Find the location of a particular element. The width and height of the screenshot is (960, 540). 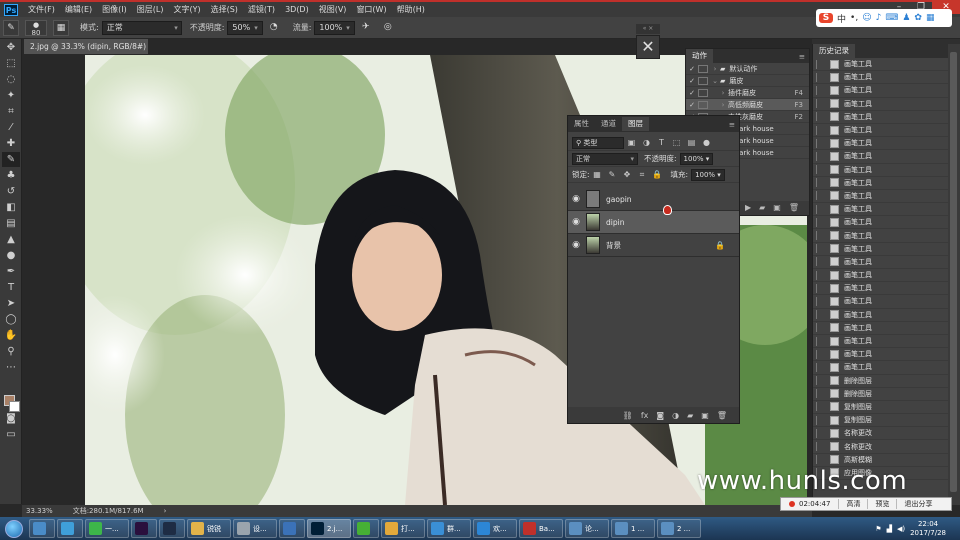

pressure-size-icon: ◎ is located at coordinates (388, 28).